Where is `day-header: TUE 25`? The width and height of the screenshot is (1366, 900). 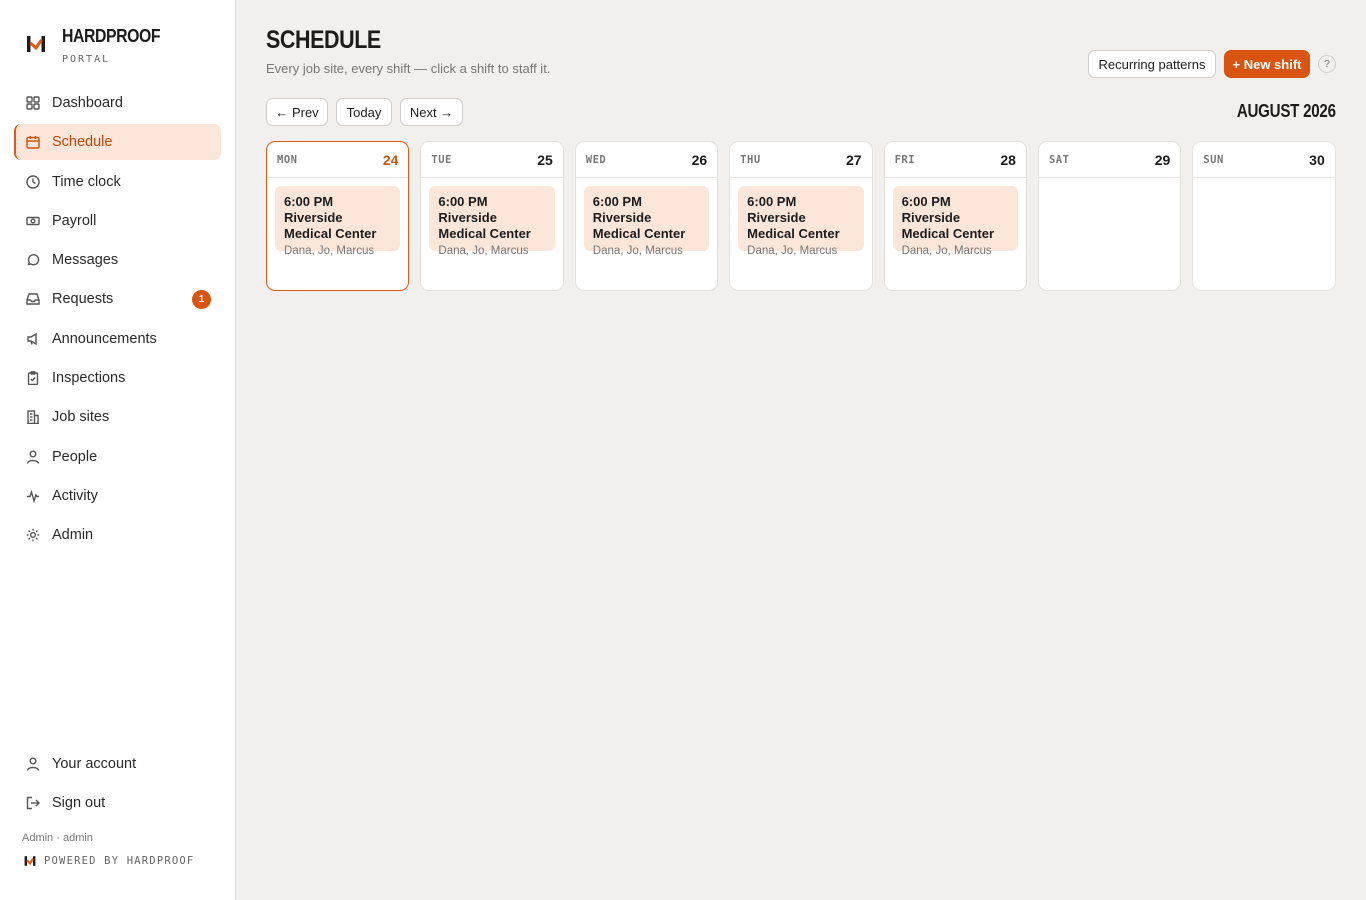
day-header: TUE 25 is located at coordinates (492, 160).